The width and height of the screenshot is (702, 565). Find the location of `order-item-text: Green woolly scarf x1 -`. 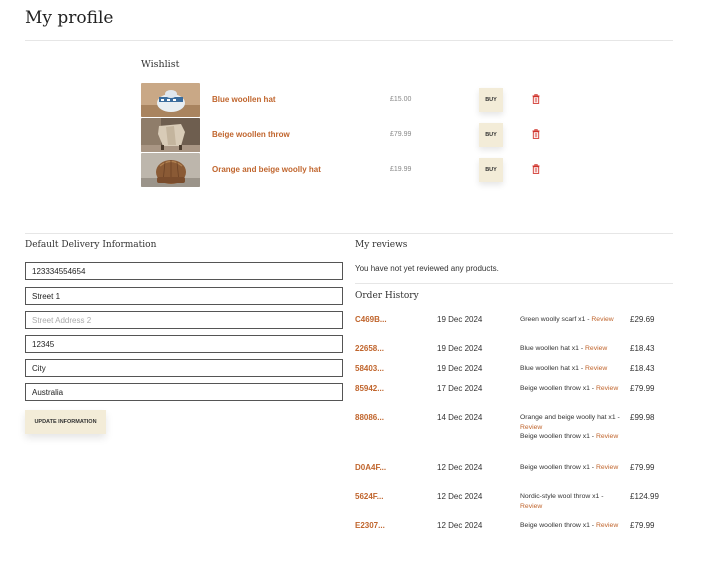

order-item-text: Green woolly scarf x1 - is located at coordinates (556, 319).